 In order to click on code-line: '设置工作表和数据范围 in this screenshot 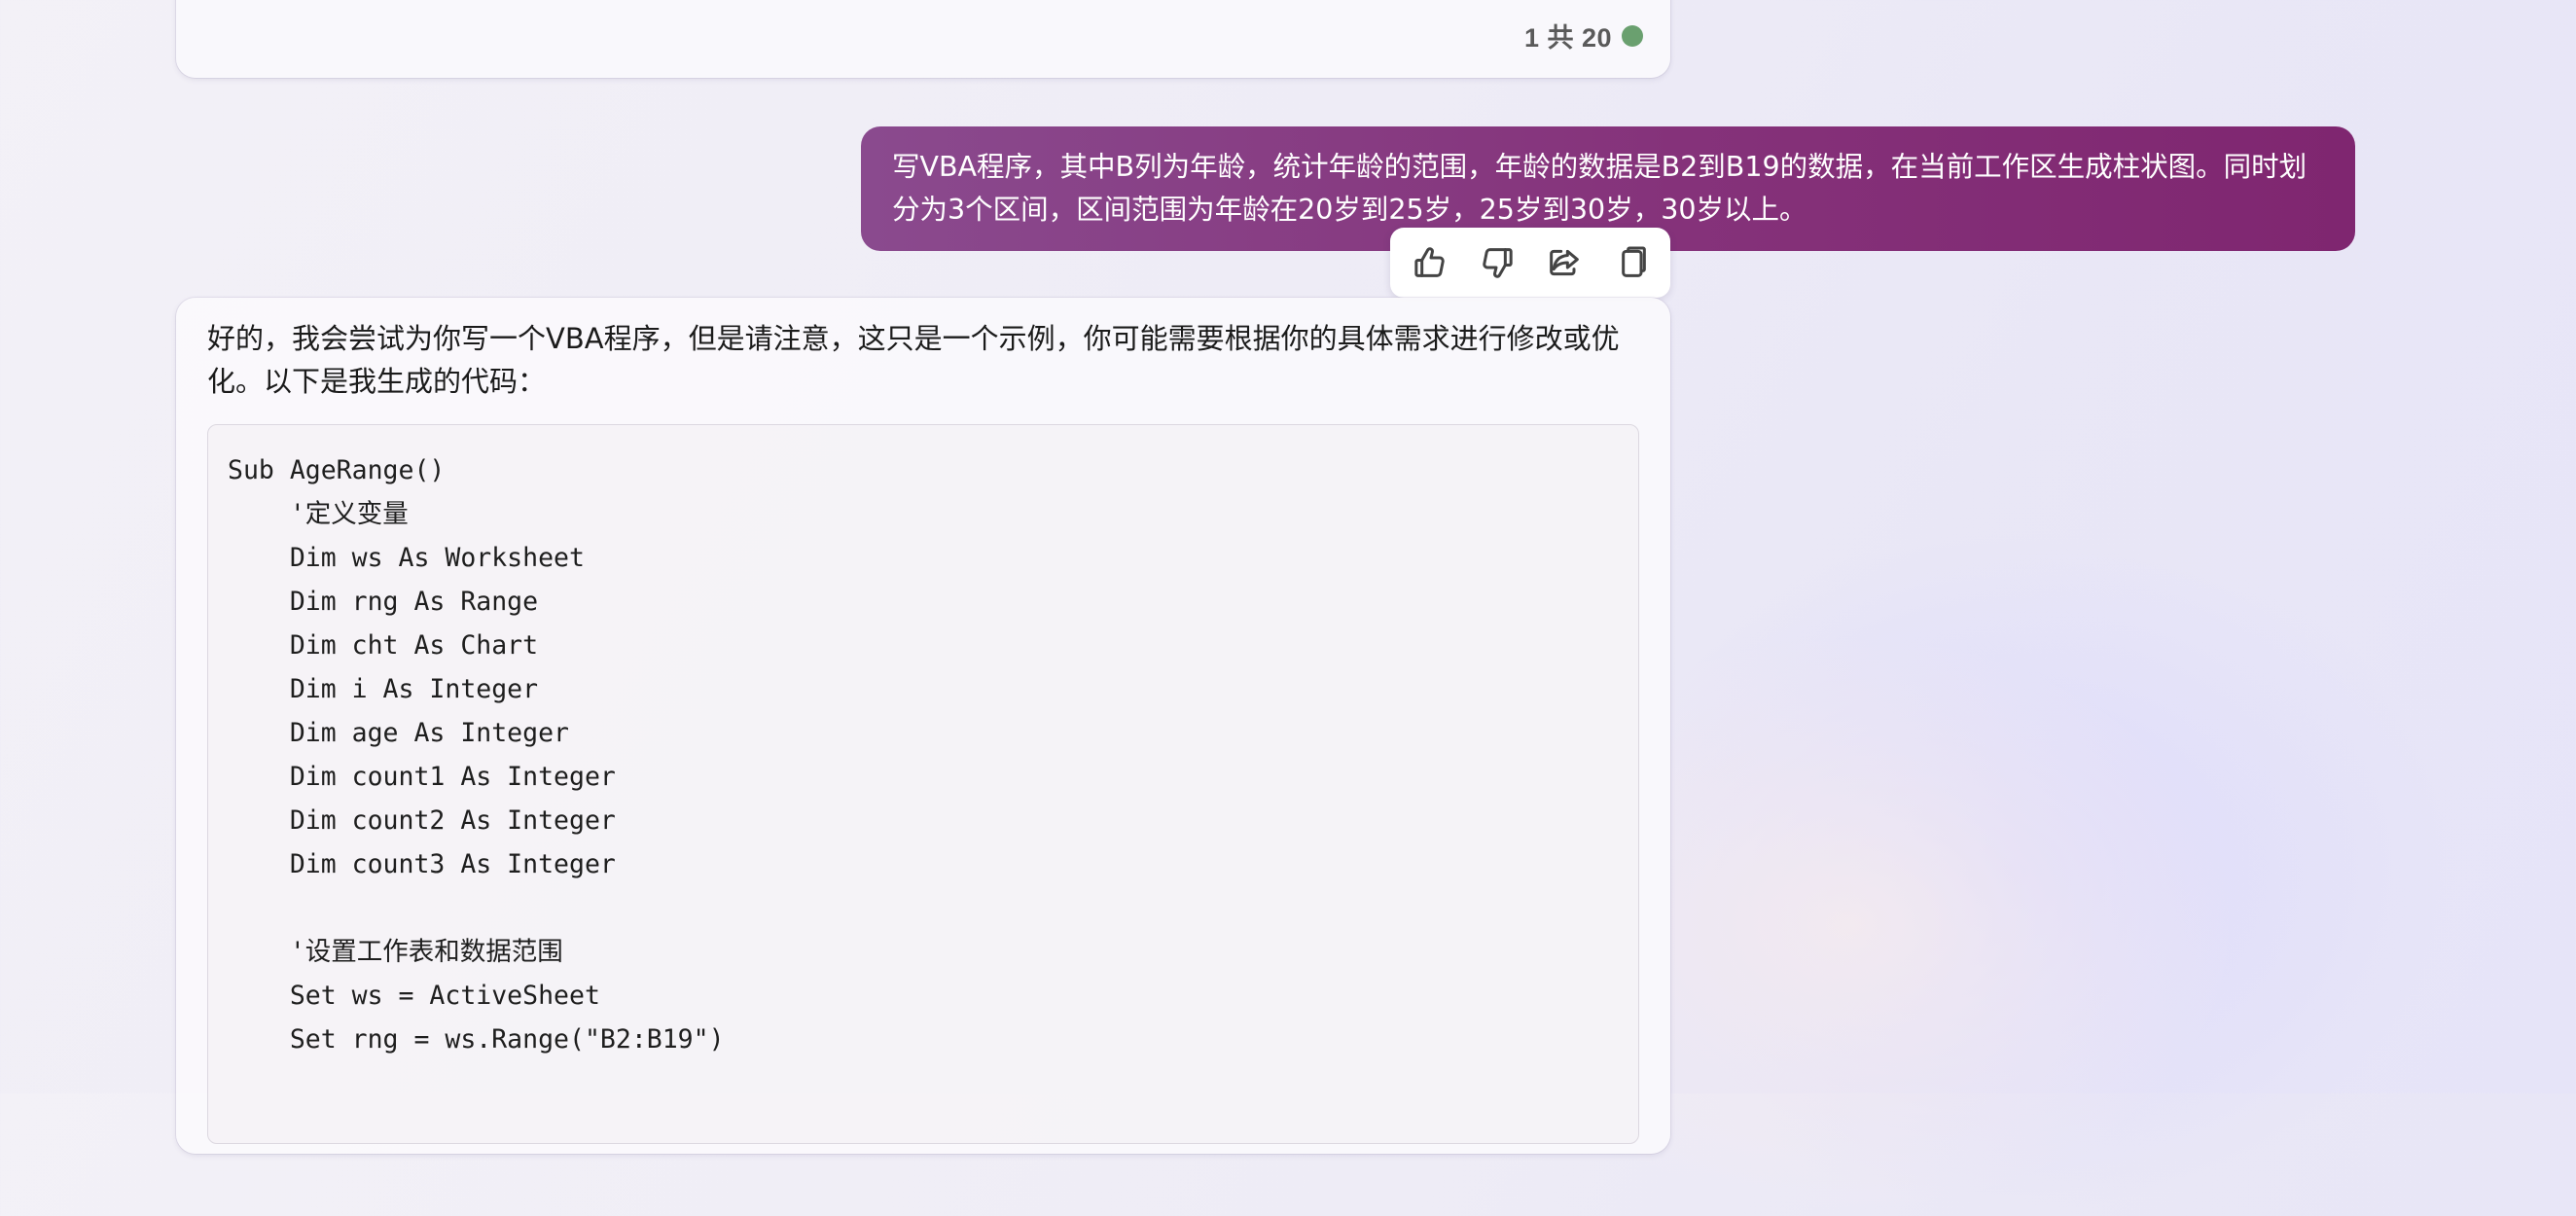, I will do `click(395, 952)`.